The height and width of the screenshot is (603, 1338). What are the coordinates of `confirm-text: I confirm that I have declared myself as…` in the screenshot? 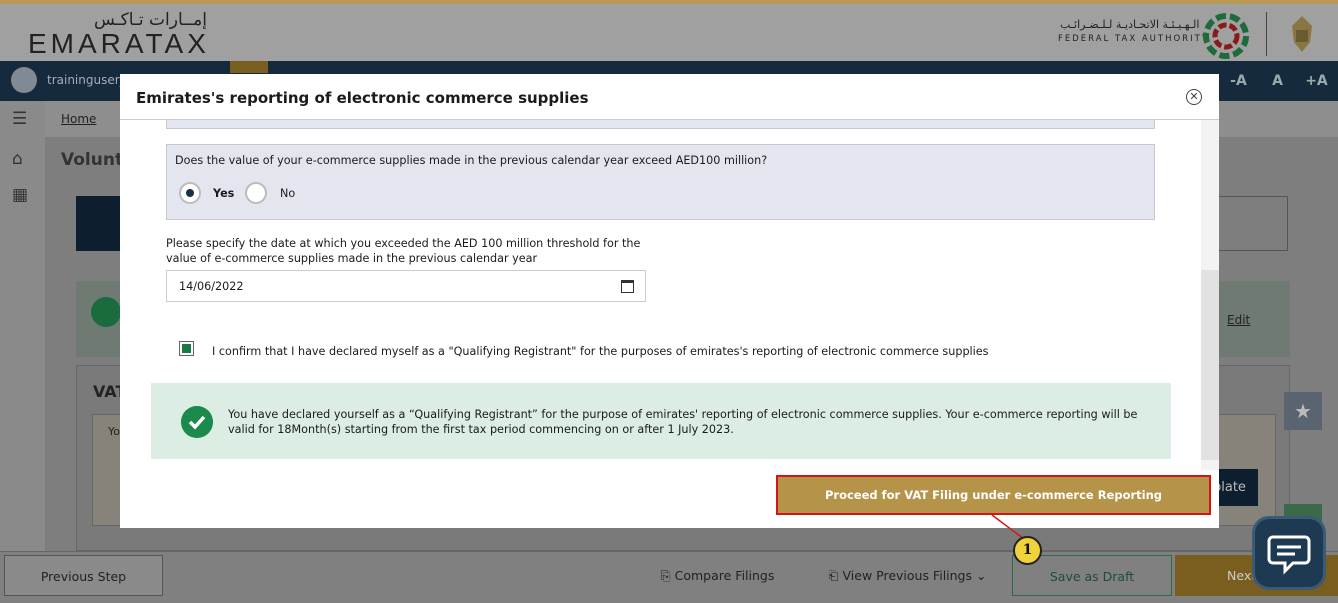 It's located at (600, 351).